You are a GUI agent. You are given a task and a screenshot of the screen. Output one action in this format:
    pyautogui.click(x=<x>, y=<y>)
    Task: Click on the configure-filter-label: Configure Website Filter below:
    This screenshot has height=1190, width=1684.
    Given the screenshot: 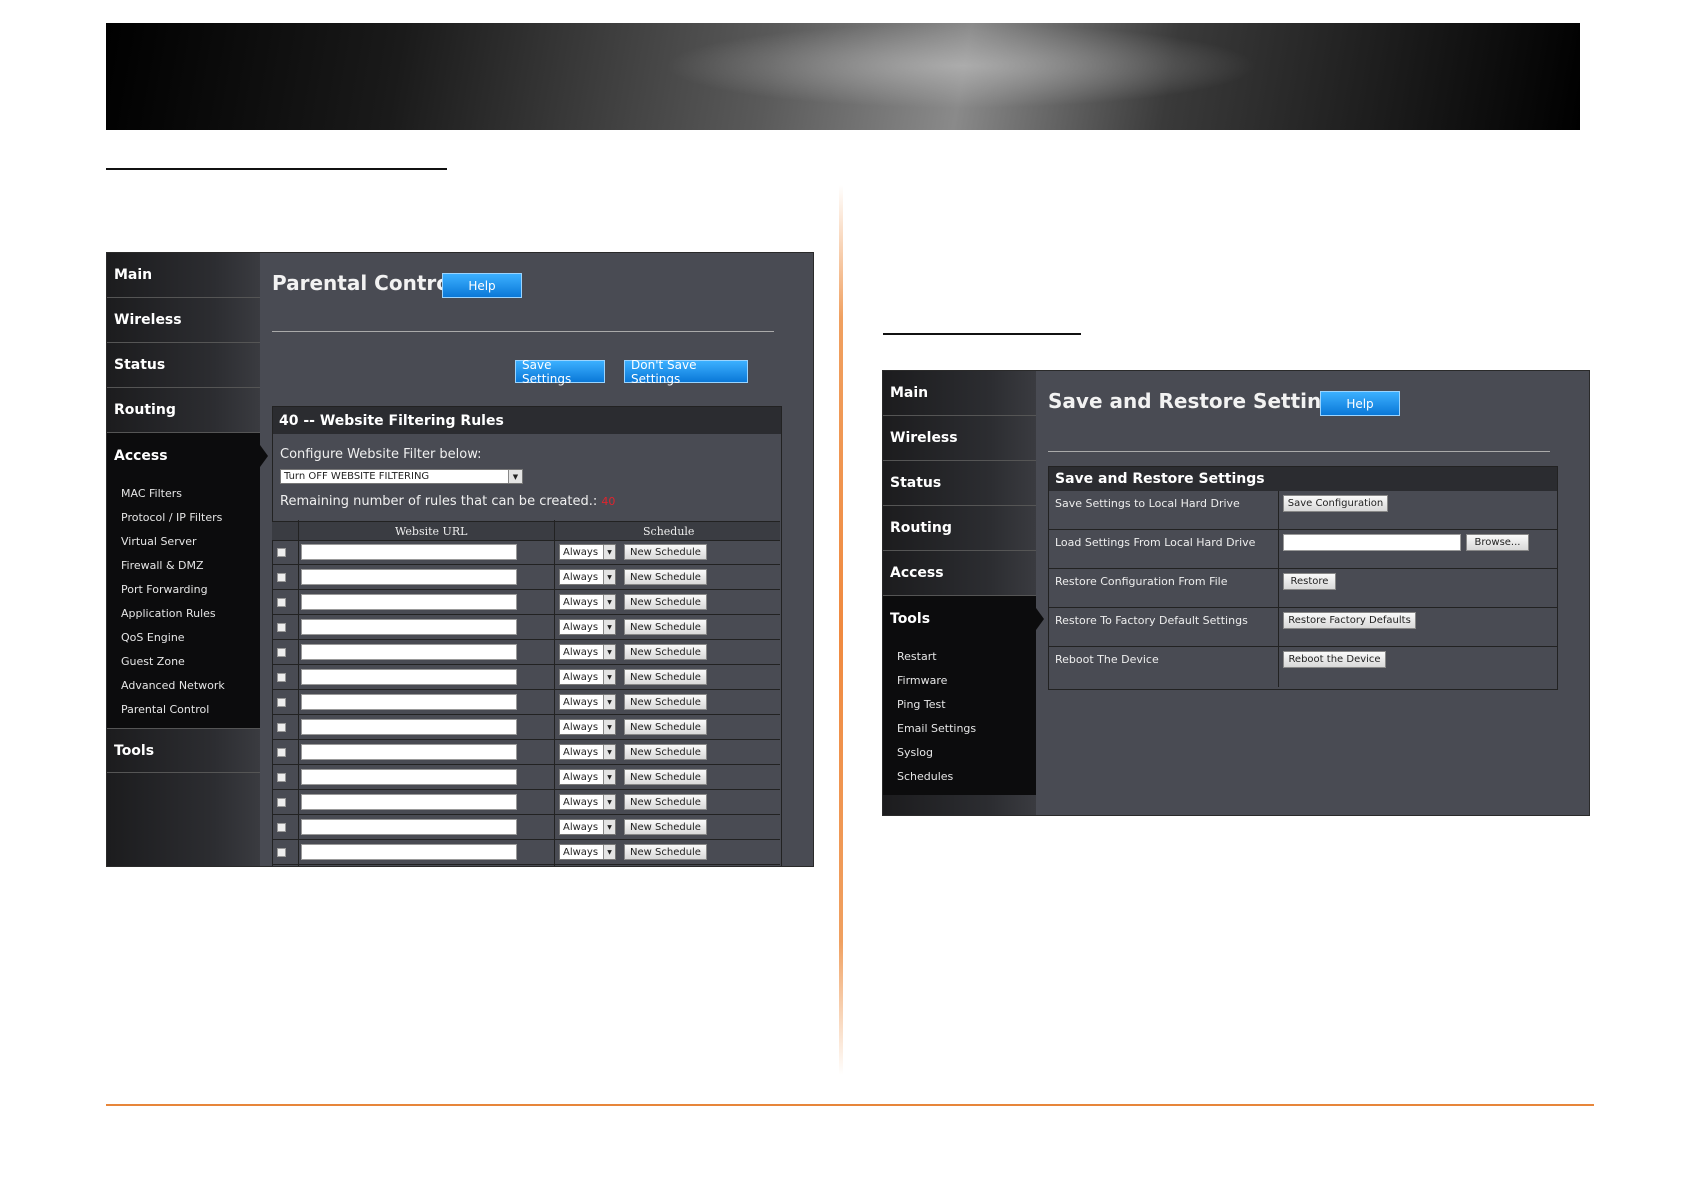 What is the action you would take?
    pyautogui.click(x=381, y=454)
    